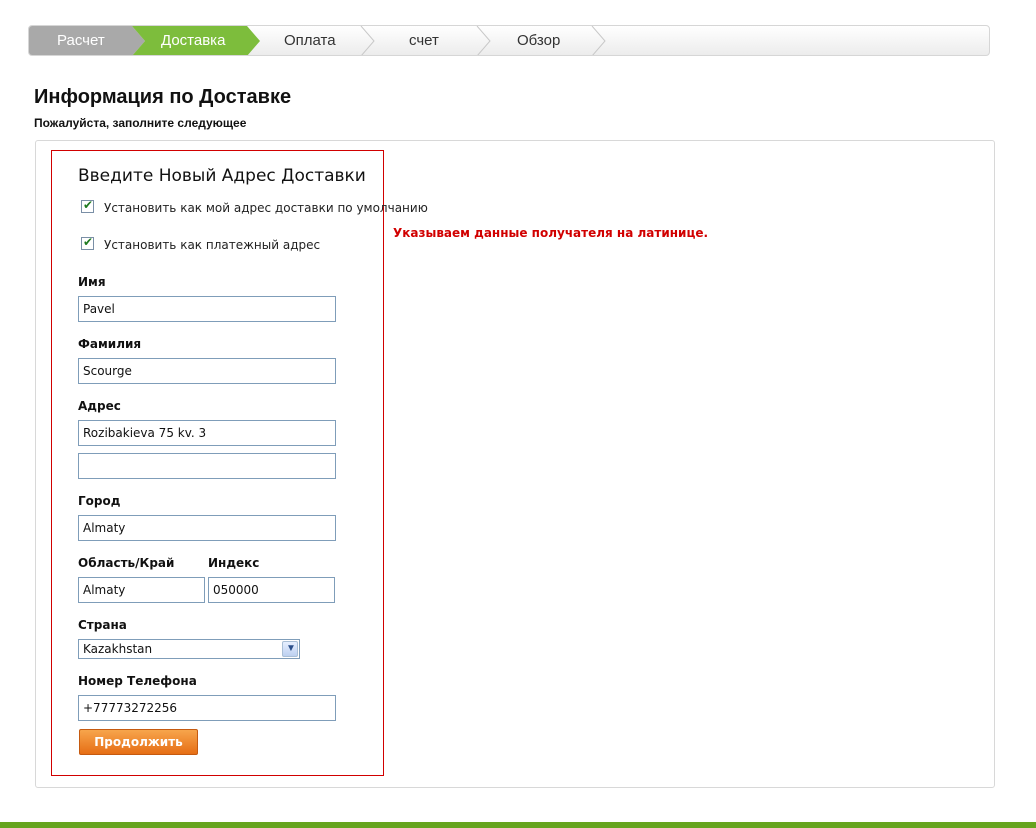 This screenshot has width=1036, height=828. What do you see at coordinates (509, 40) in the screenshot?
I see `checkout-steps: Расчет Доставка Оплата счет Обзор` at bounding box center [509, 40].